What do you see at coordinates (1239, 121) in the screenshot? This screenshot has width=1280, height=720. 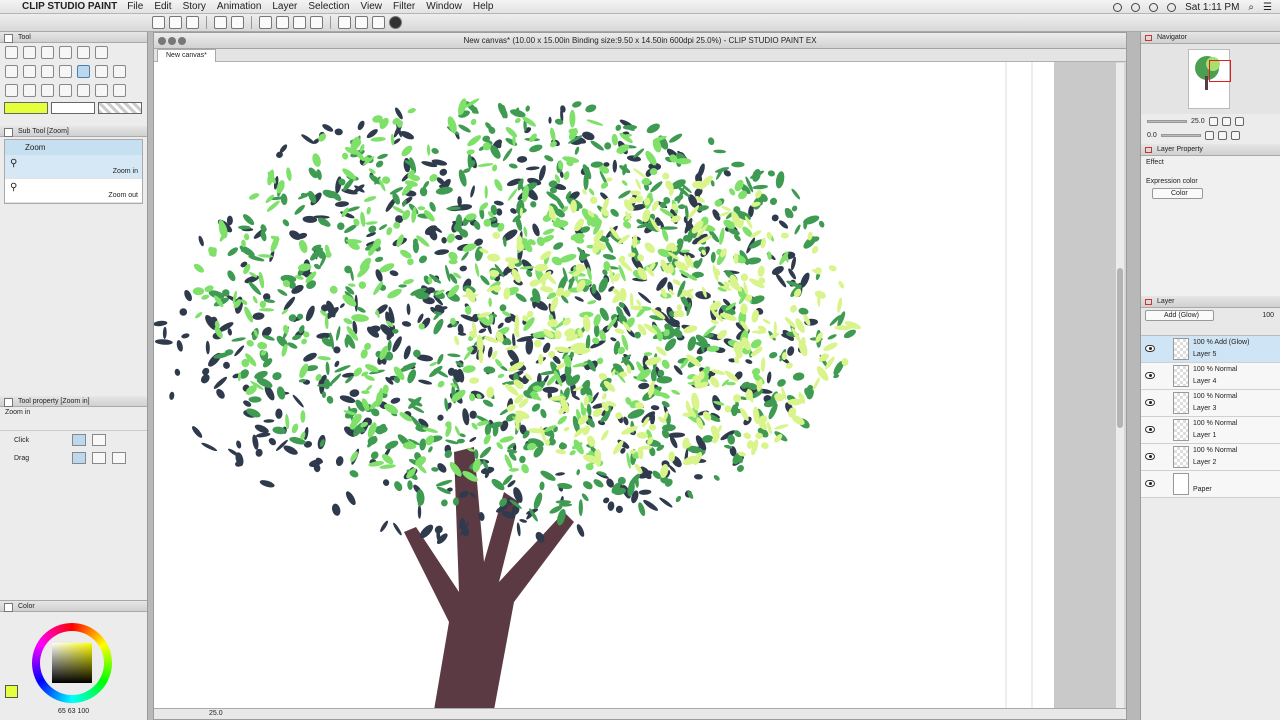 I see `fit-icon` at bounding box center [1239, 121].